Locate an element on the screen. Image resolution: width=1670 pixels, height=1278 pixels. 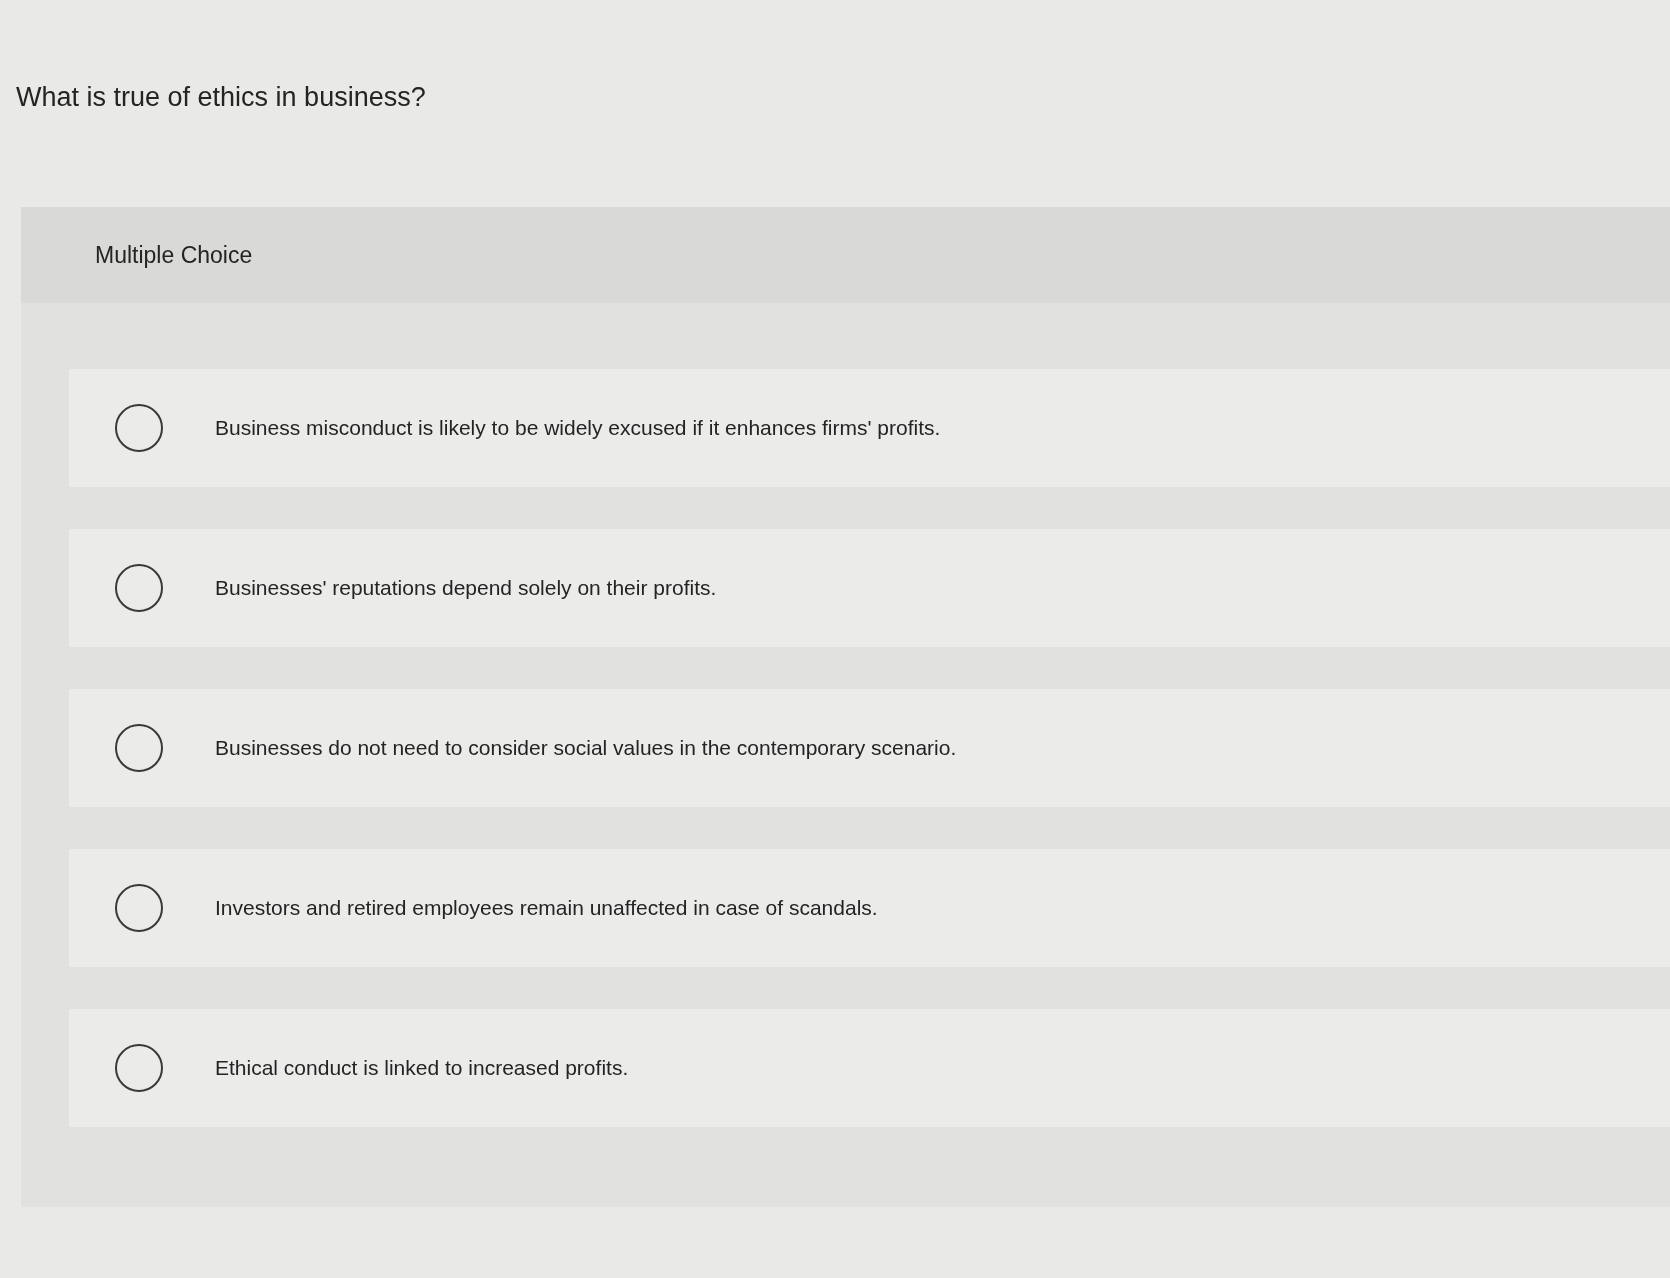
option-label: Investors and retired employees remain unaffected in case of scandals. is located at coordinates (546, 908).